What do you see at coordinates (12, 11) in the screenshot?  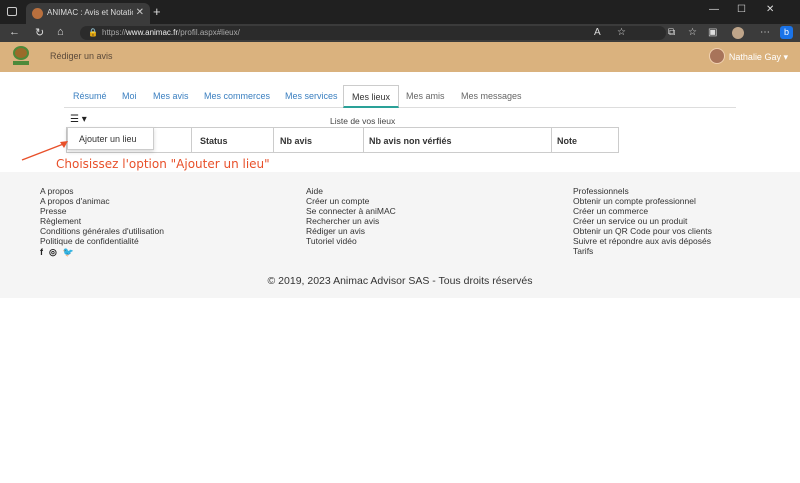 I see `window-menu-icon` at bounding box center [12, 11].